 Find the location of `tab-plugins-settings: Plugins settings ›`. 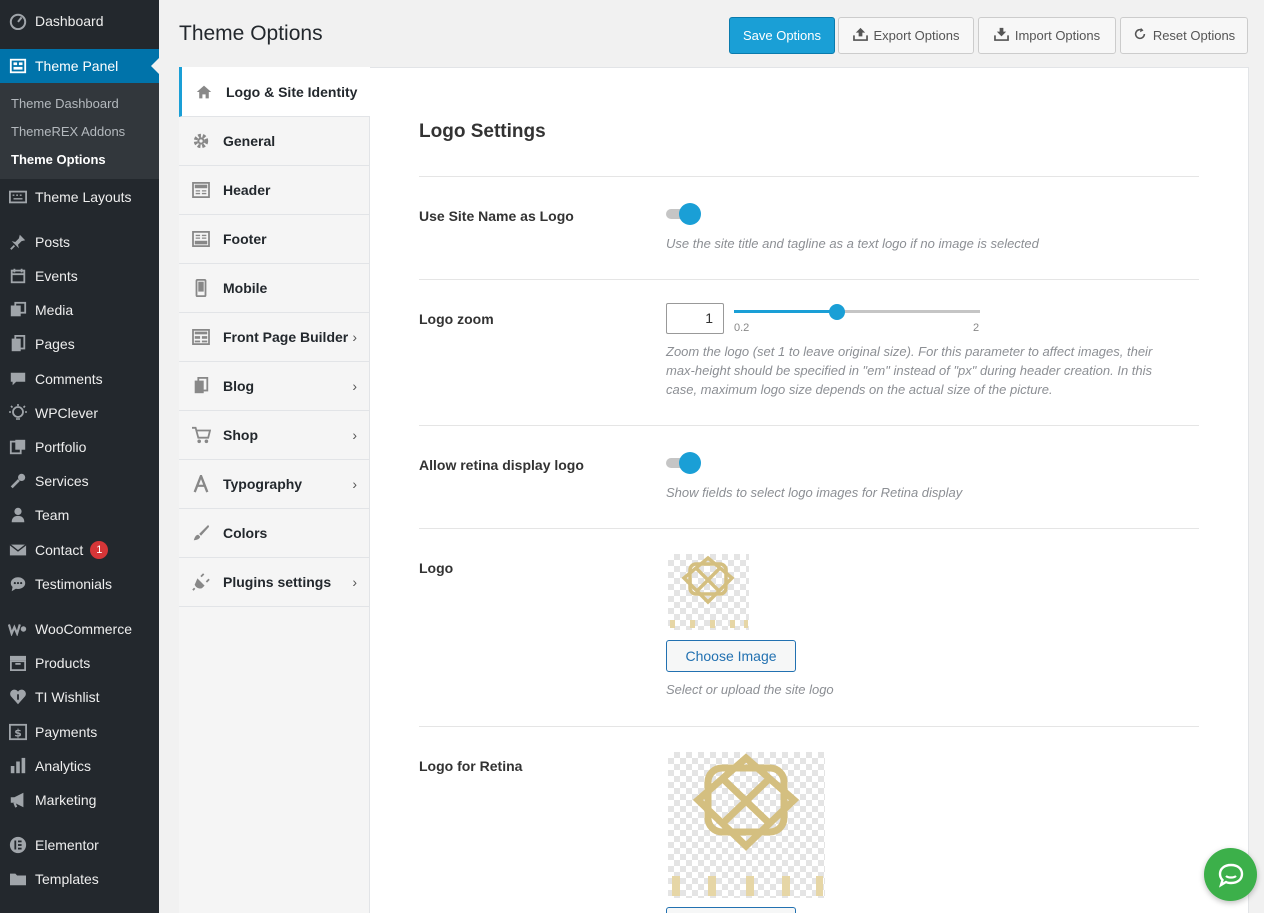

tab-plugins-settings: Plugins settings › is located at coordinates (274, 582).